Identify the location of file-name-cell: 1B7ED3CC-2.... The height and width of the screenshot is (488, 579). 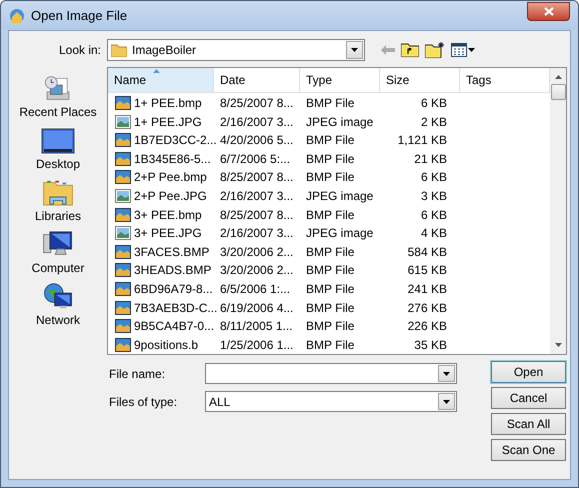
(161, 140).